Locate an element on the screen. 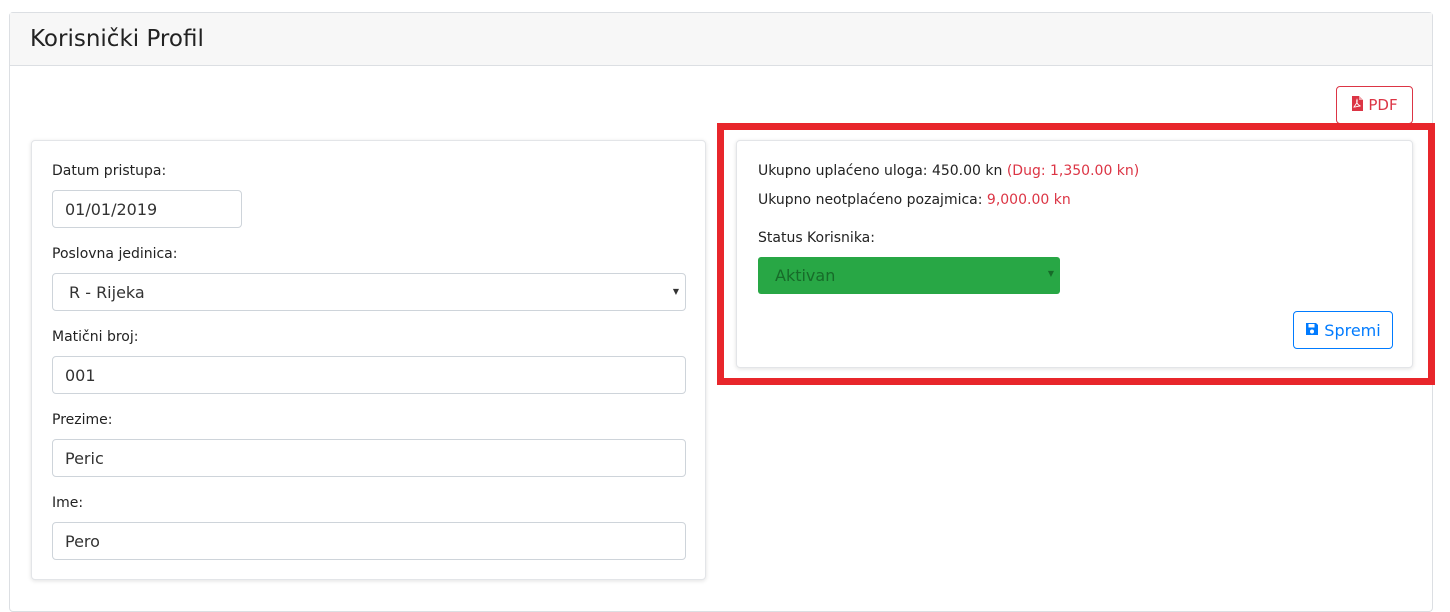 This screenshot has width=1450, height=612. surname-input: Peric is located at coordinates (369, 458).